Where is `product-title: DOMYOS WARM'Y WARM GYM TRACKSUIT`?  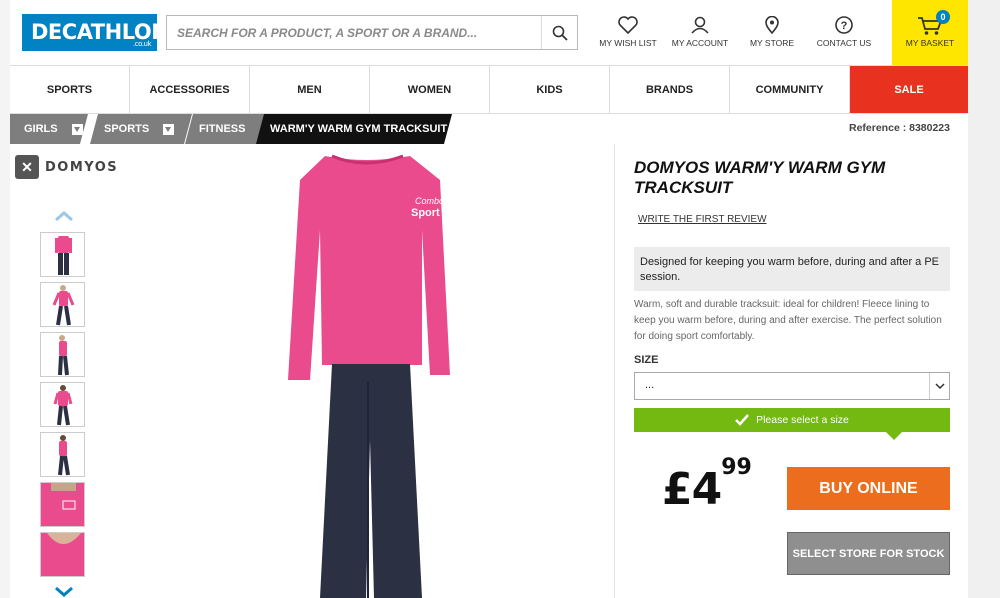 product-title: DOMYOS WARM'Y WARM GYM TRACKSUIT is located at coordinates (760, 177).